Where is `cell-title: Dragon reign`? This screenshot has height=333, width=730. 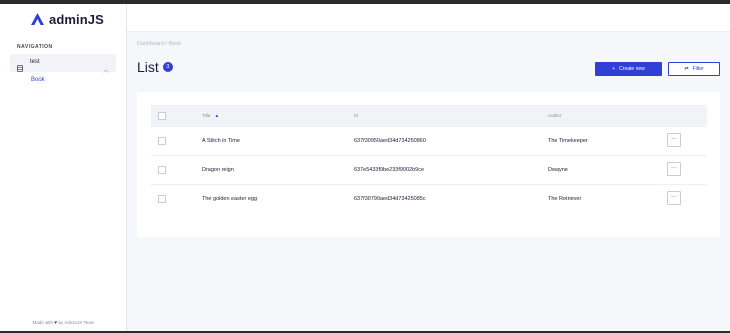 cell-title: Dragon reign is located at coordinates (218, 170).